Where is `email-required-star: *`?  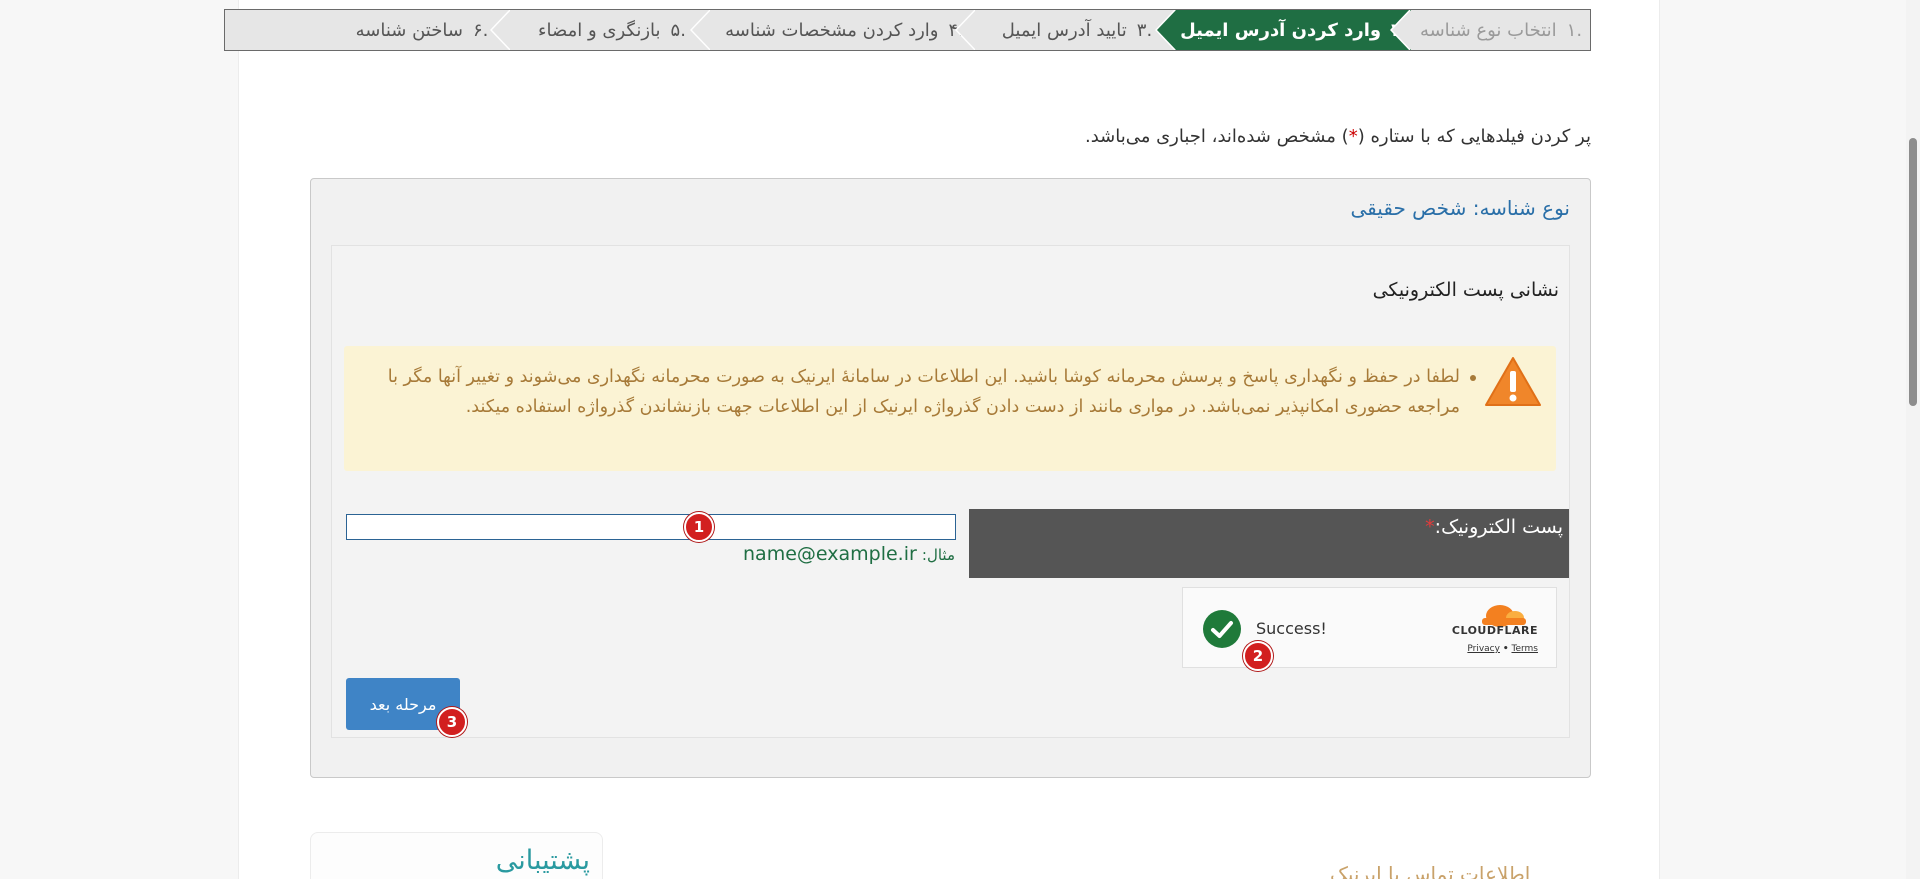 email-required-star: * is located at coordinates (1430, 527).